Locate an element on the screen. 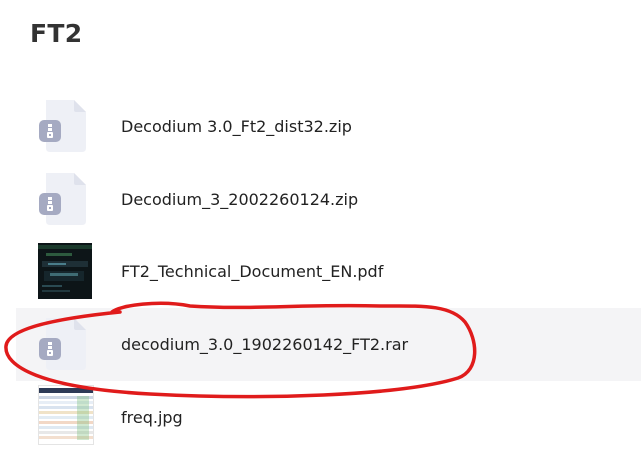 The width and height of the screenshot is (641, 460). file-name: decodium_3.0_1902260142_FT2.rar is located at coordinates (265, 344).